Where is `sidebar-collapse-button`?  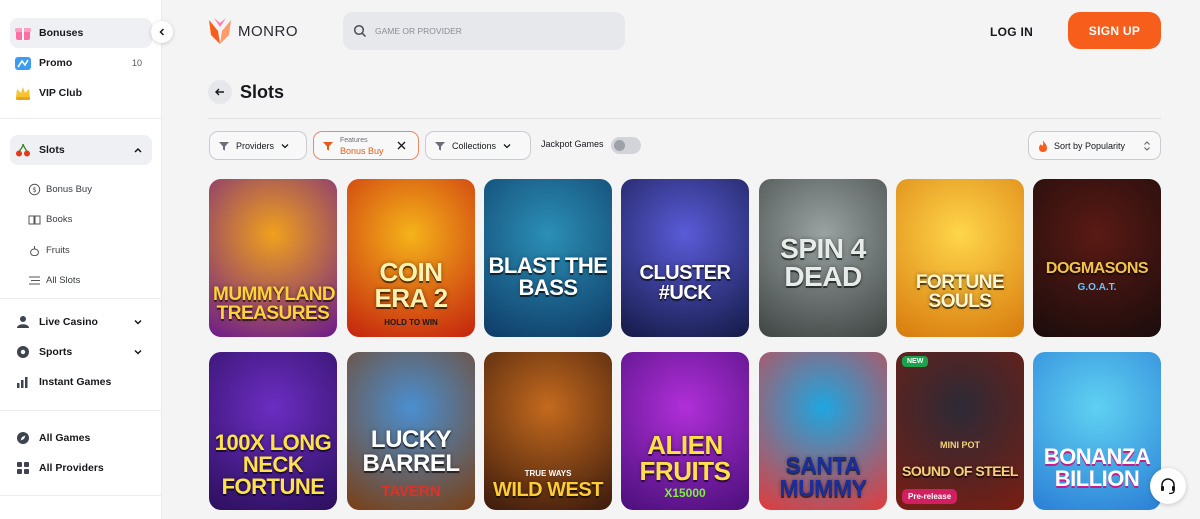
sidebar-collapse-button is located at coordinates (162, 32).